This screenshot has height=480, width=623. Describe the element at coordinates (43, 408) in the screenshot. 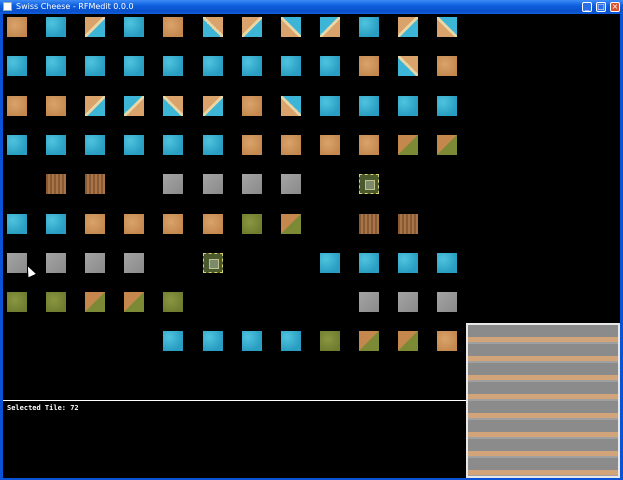

I see `selected-tile-status: Selected Tile: 72` at that location.